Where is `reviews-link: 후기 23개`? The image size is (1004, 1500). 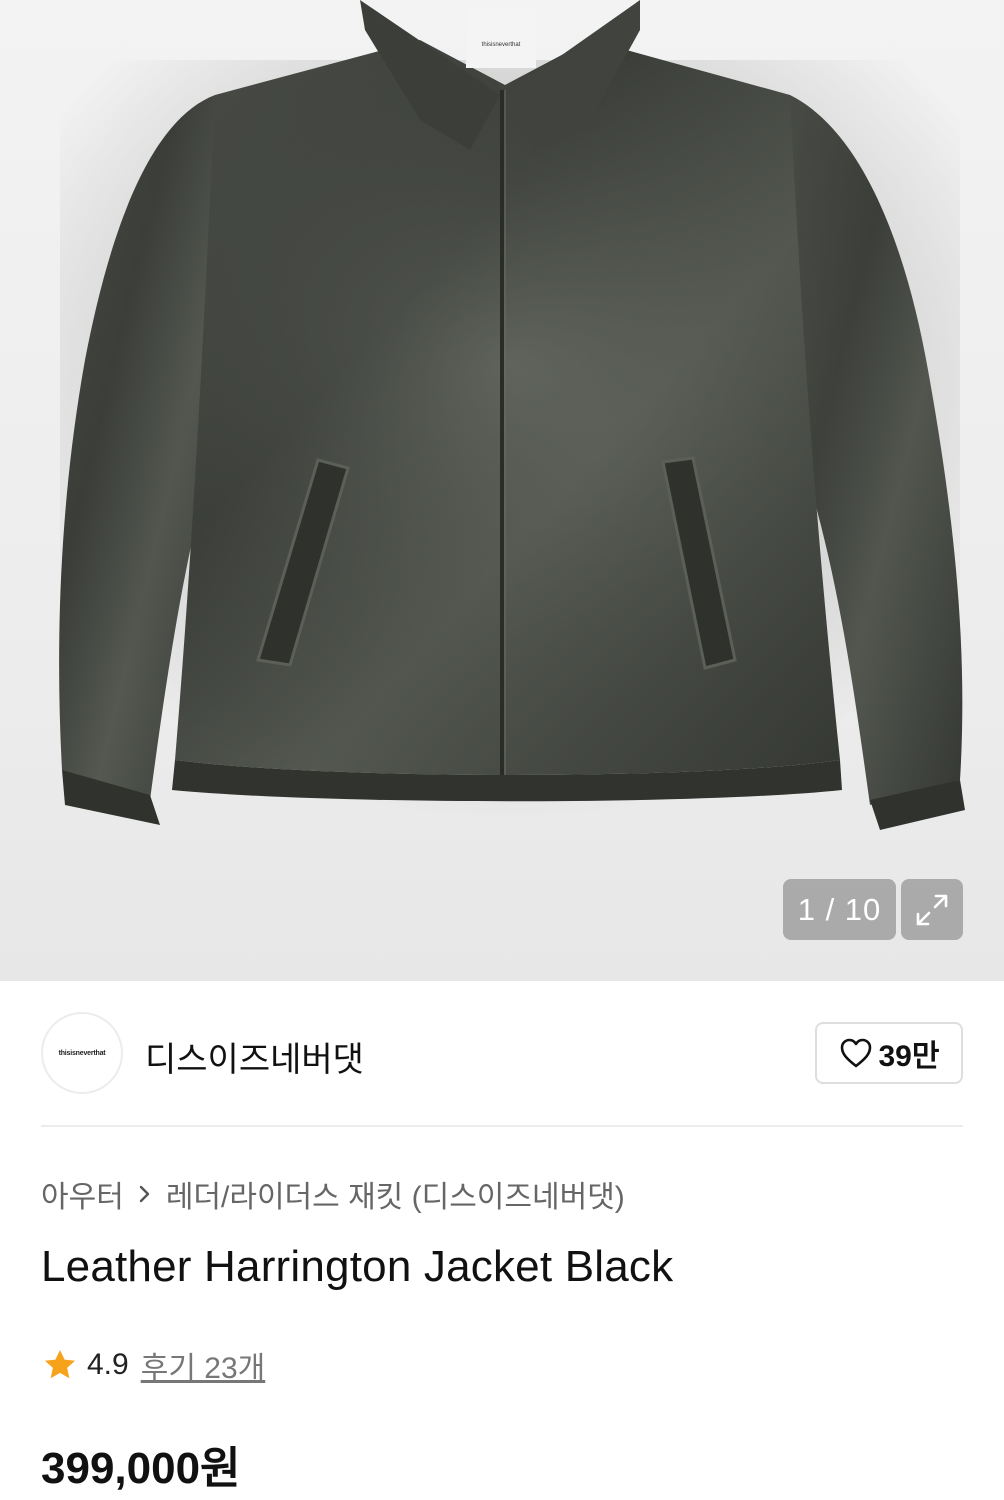
reviews-link: 후기 23개 is located at coordinates (203, 1365).